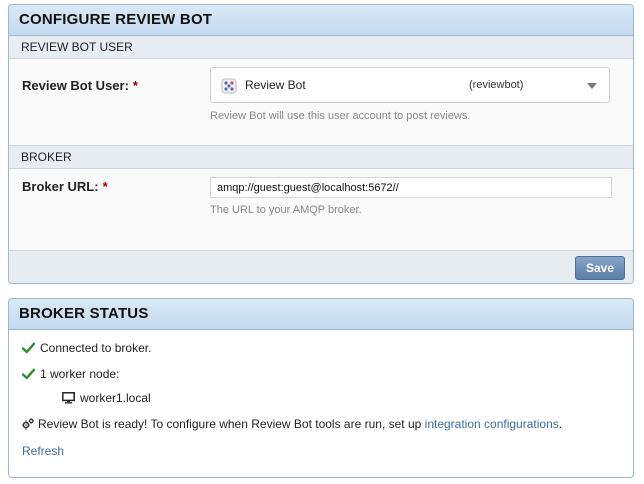 The height and width of the screenshot is (484, 644). What do you see at coordinates (275, 85) in the screenshot?
I see `selected-user-name: Review Bot` at bounding box center [275, 85].